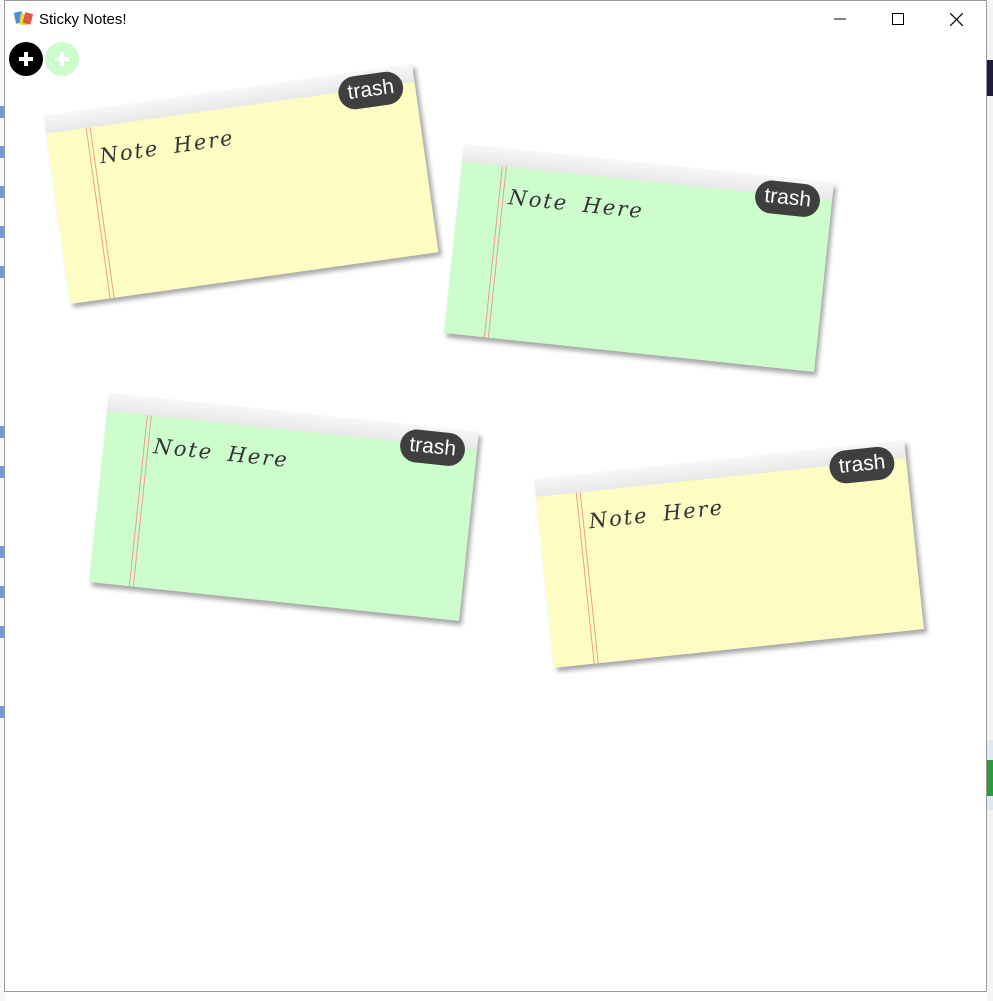 The height and width of the screenshot is (1001, 993). I want to click on title-bar: Sticky Notes!, so click(495, 20).